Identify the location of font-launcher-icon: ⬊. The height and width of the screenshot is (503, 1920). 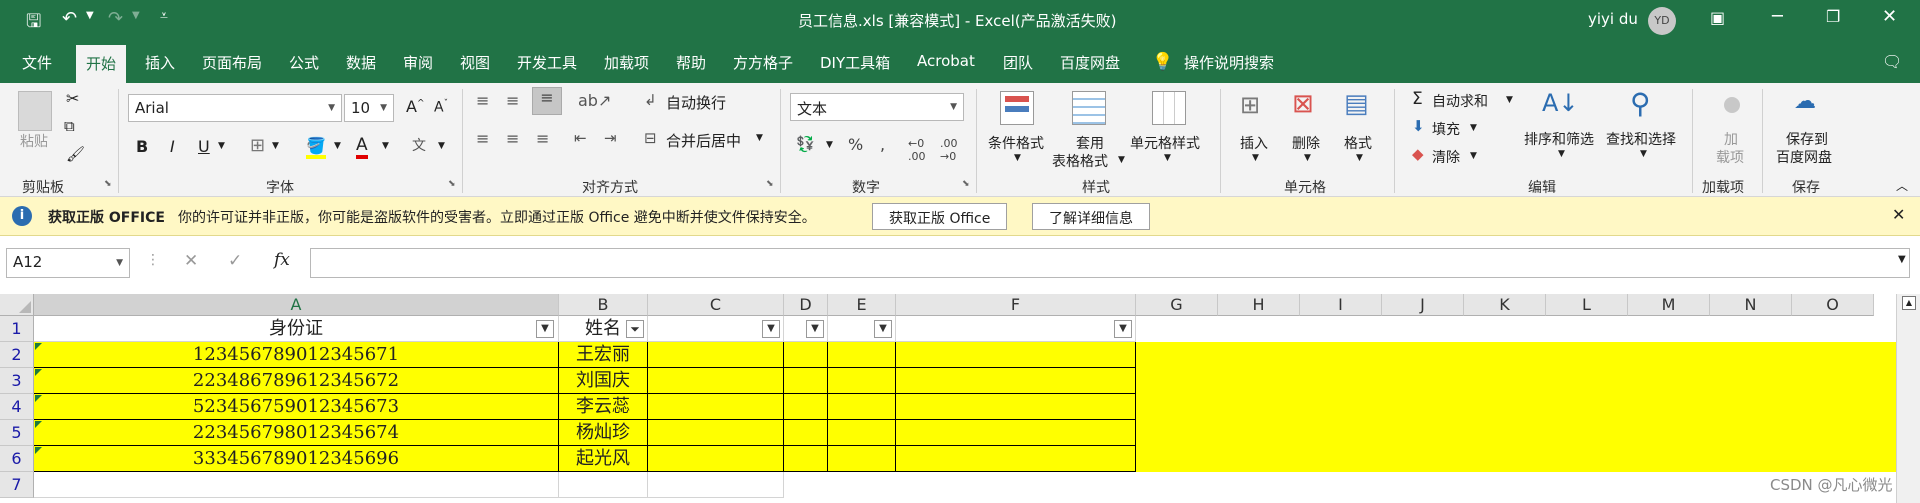
(452, 184).